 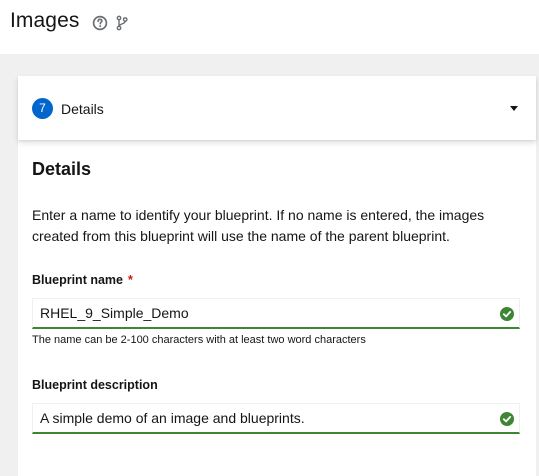 I want to click on blueprint-description-input, so click(x=276, y=418).